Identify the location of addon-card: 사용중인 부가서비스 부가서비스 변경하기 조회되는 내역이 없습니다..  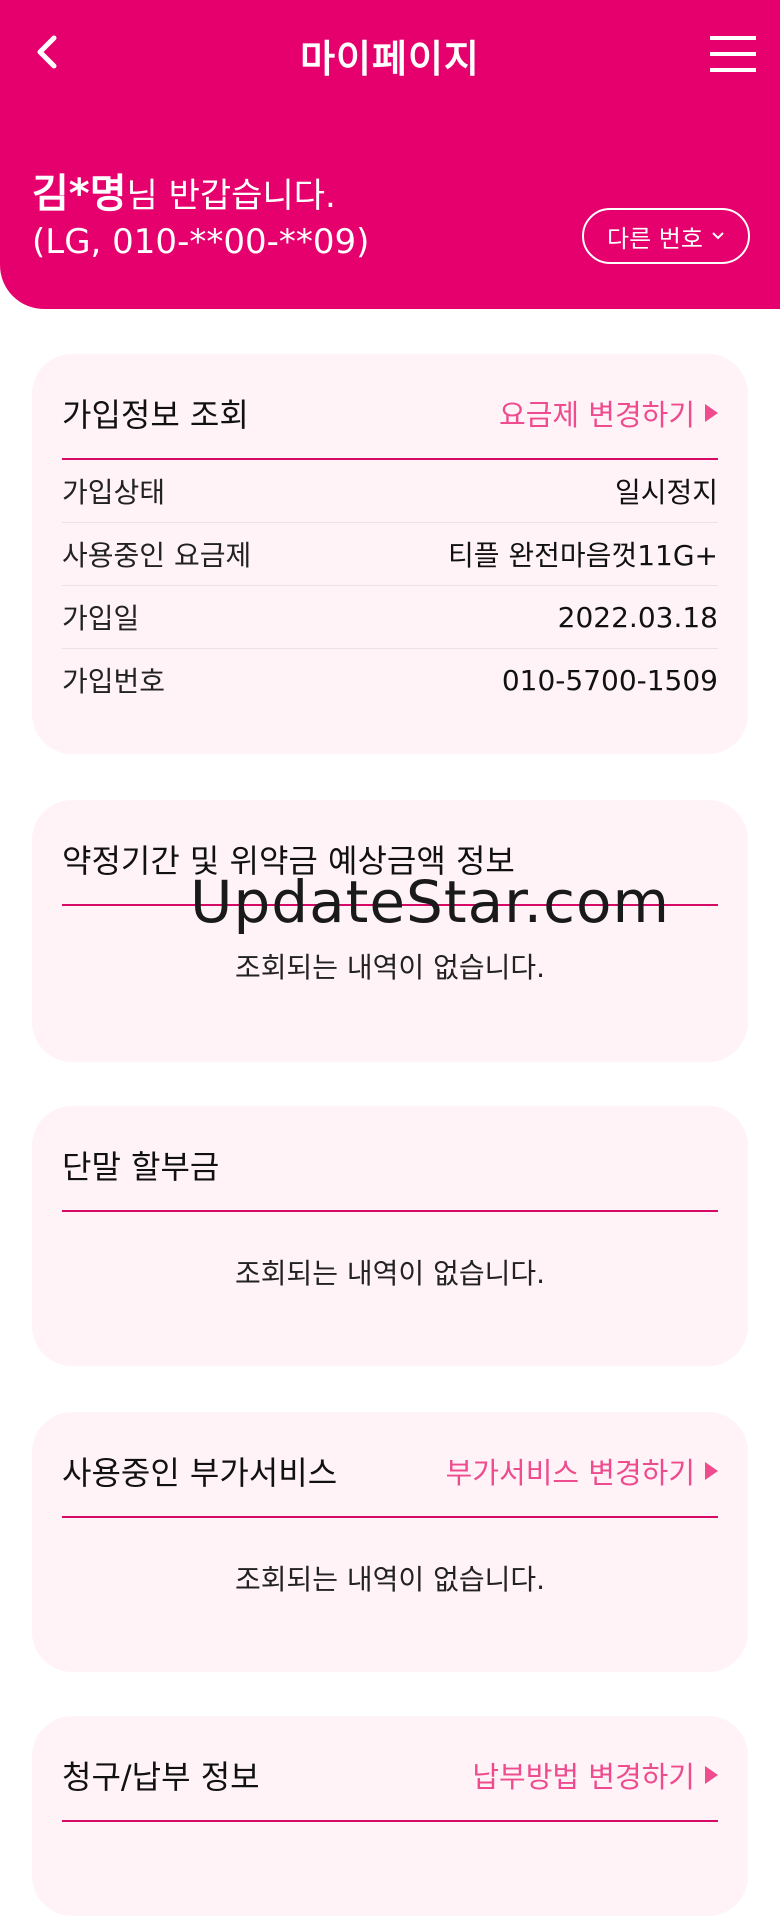
(390, 1542).